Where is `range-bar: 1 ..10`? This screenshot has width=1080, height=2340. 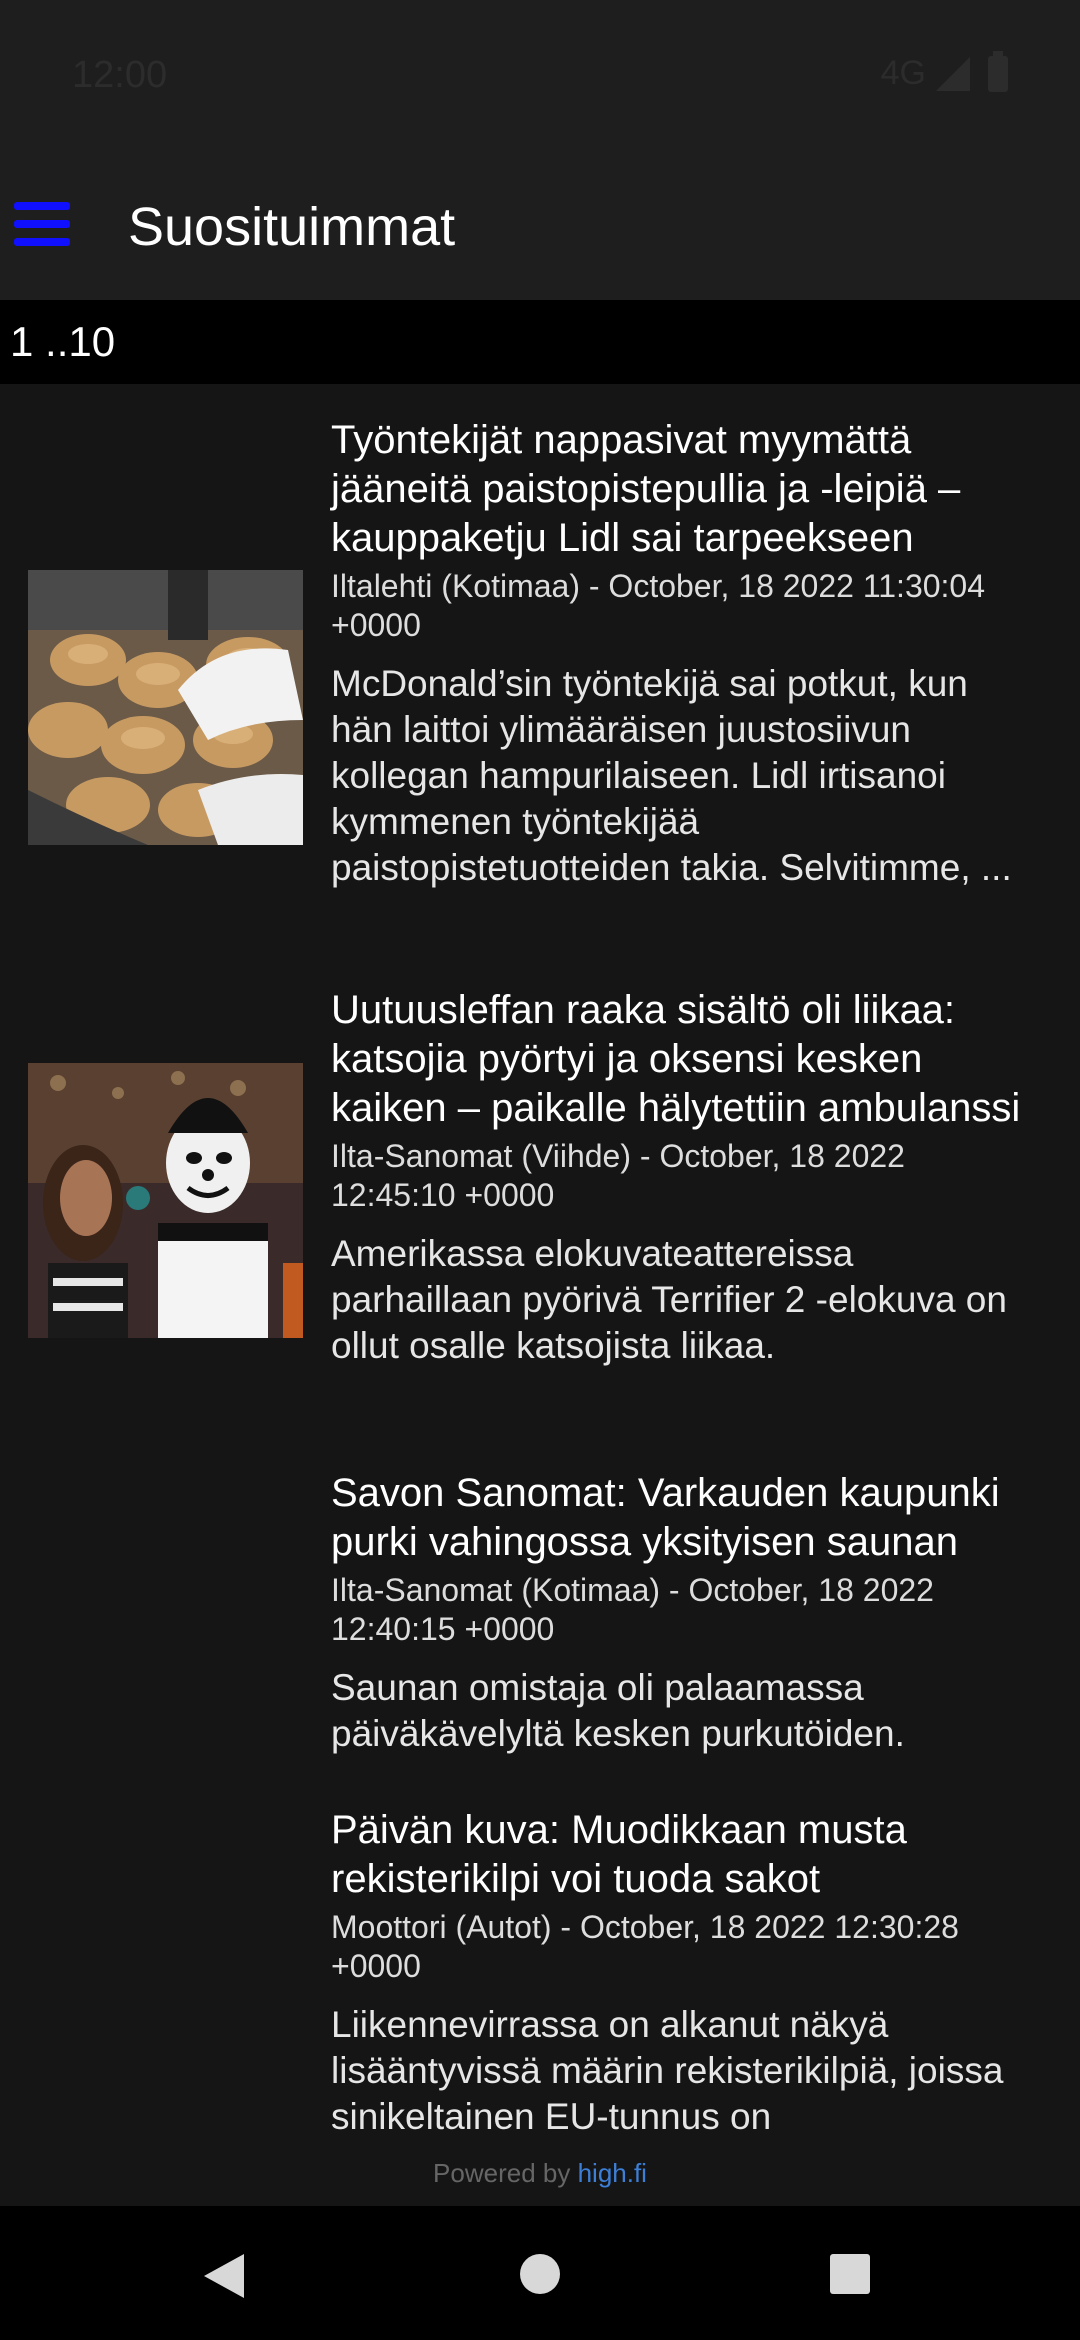 range-bar: 1 ..10 is located at coordinates (540, 342).